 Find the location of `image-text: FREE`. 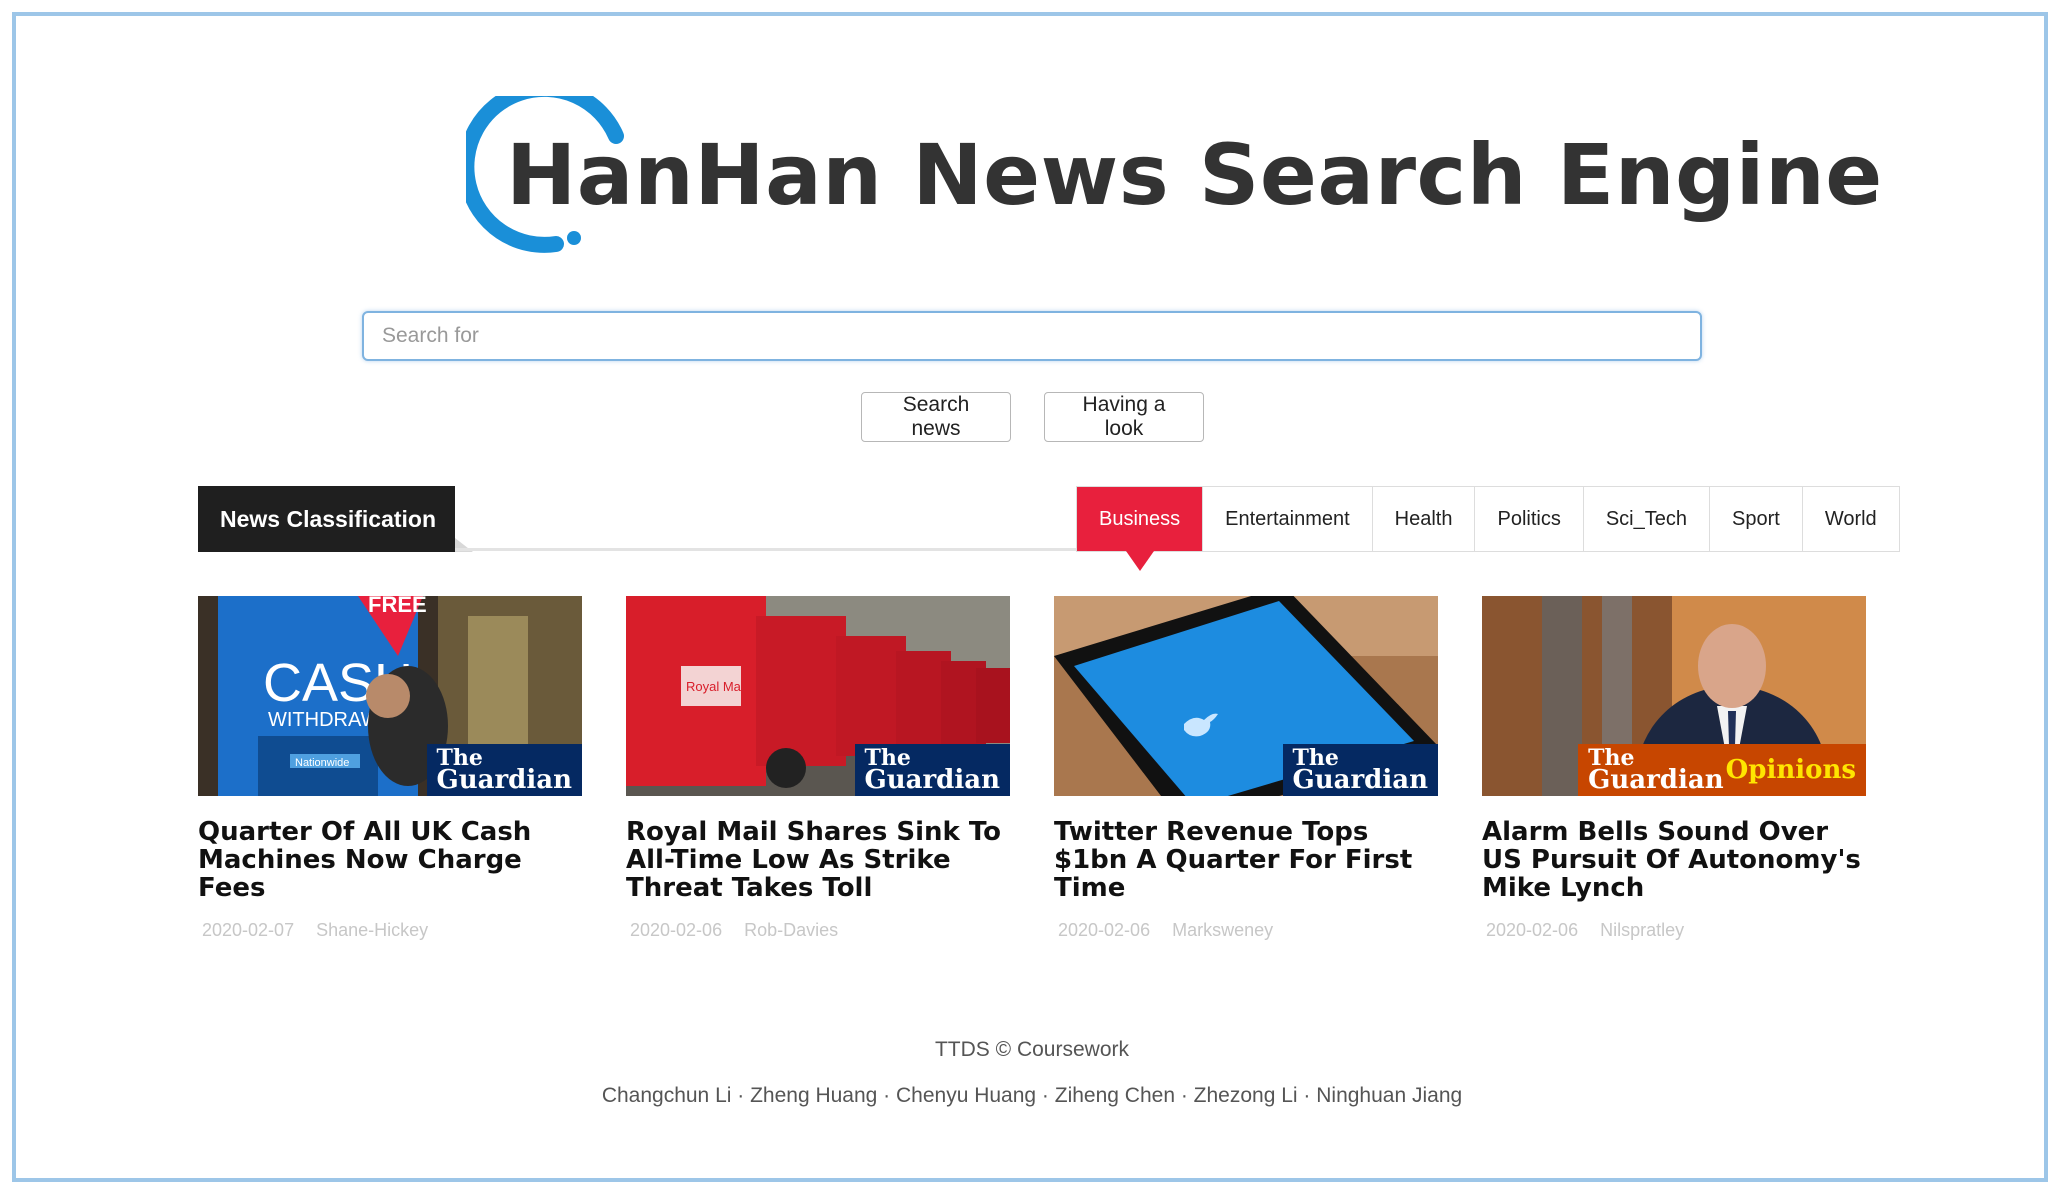

image-text: FREE is located at coordinates (397, 606).